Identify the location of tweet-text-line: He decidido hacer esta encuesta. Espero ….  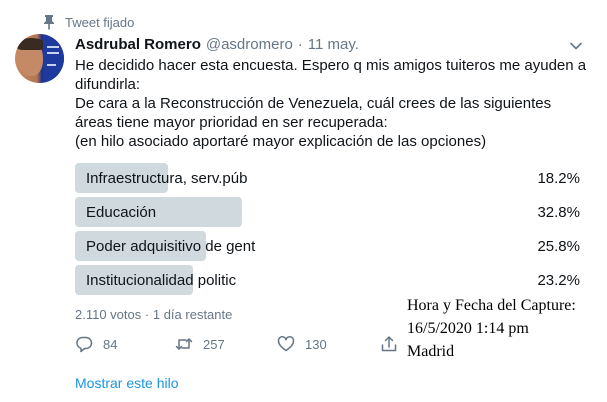
(331, 75).